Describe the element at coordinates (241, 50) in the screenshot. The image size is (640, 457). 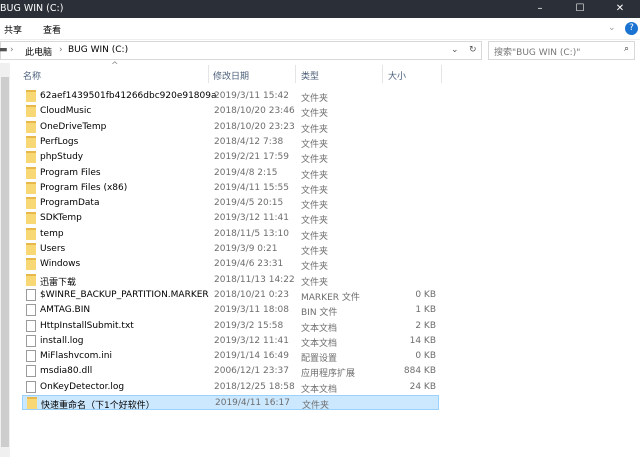
I see `address-bar: ▬ › 此电脑 › BUG WIN (C:) ⌄ ↻` at that location.